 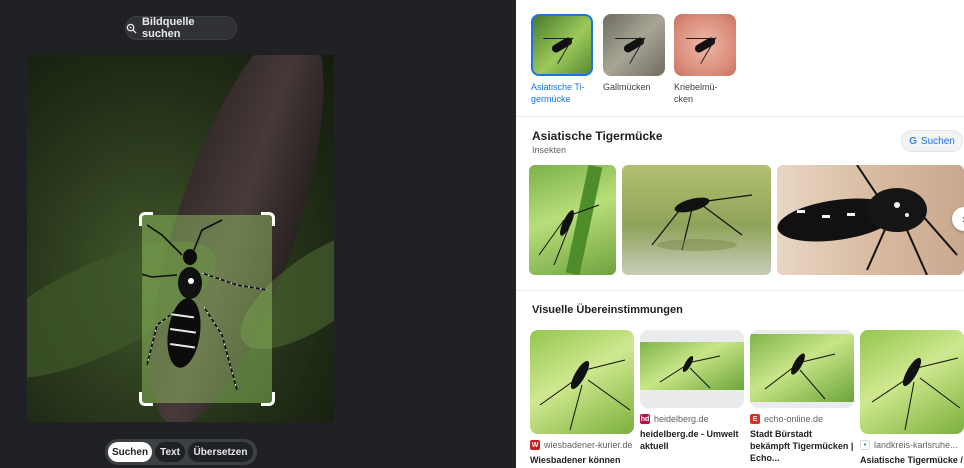 I want to click on lens-icon, so click(x=131, y=28).